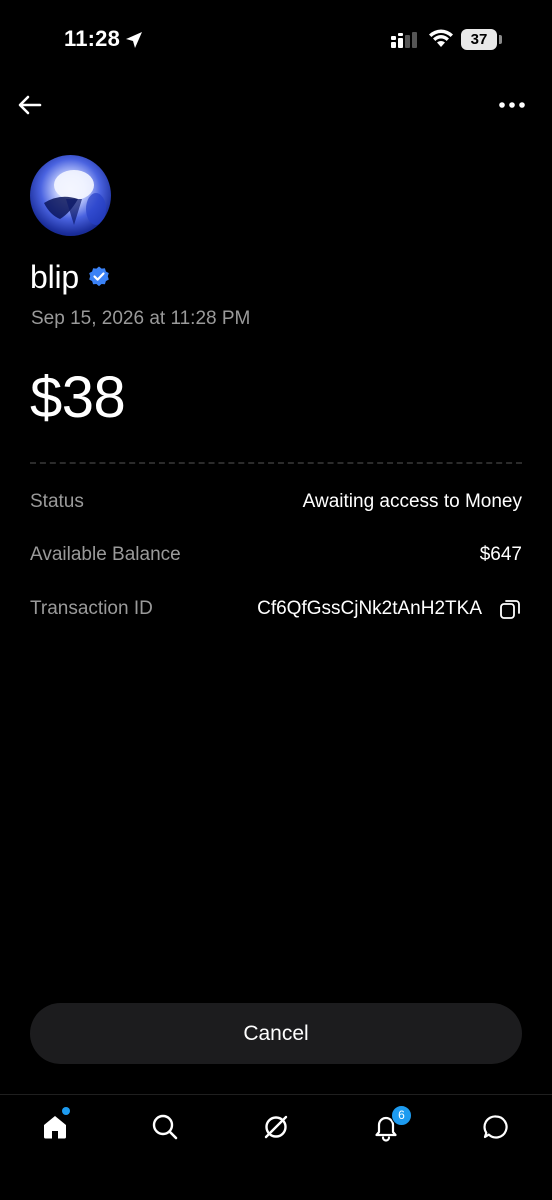  I want to click on status-value: Awaiting access to Money, so click(412, 501).